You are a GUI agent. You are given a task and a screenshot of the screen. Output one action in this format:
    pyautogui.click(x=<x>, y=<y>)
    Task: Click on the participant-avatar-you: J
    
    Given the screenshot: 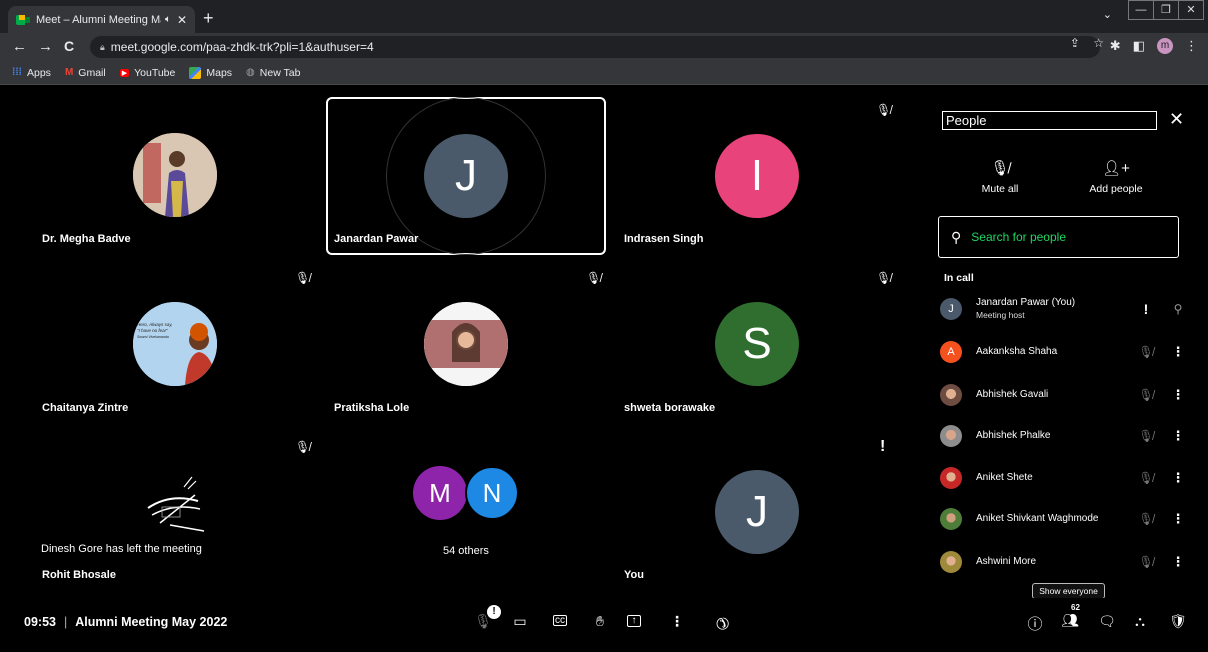 What is the action you would take?
    pyautogui.click(x=757, y=512)
    